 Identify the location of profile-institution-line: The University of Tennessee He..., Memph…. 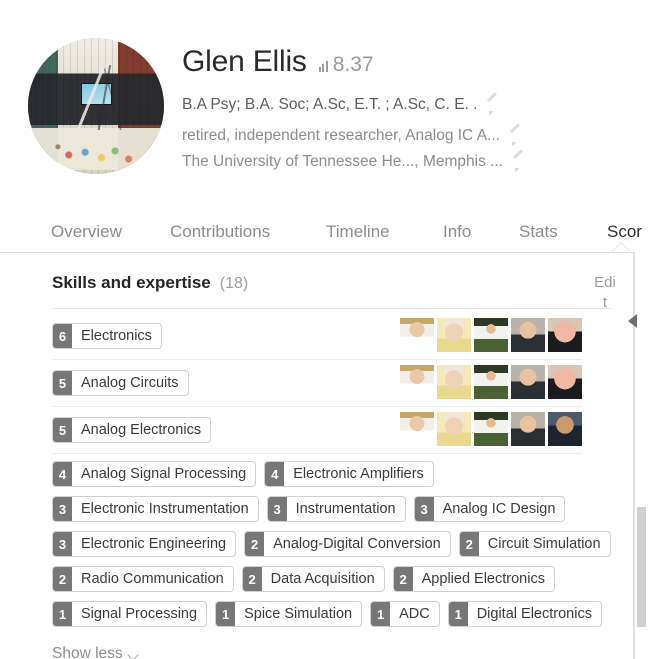
(353, 162).